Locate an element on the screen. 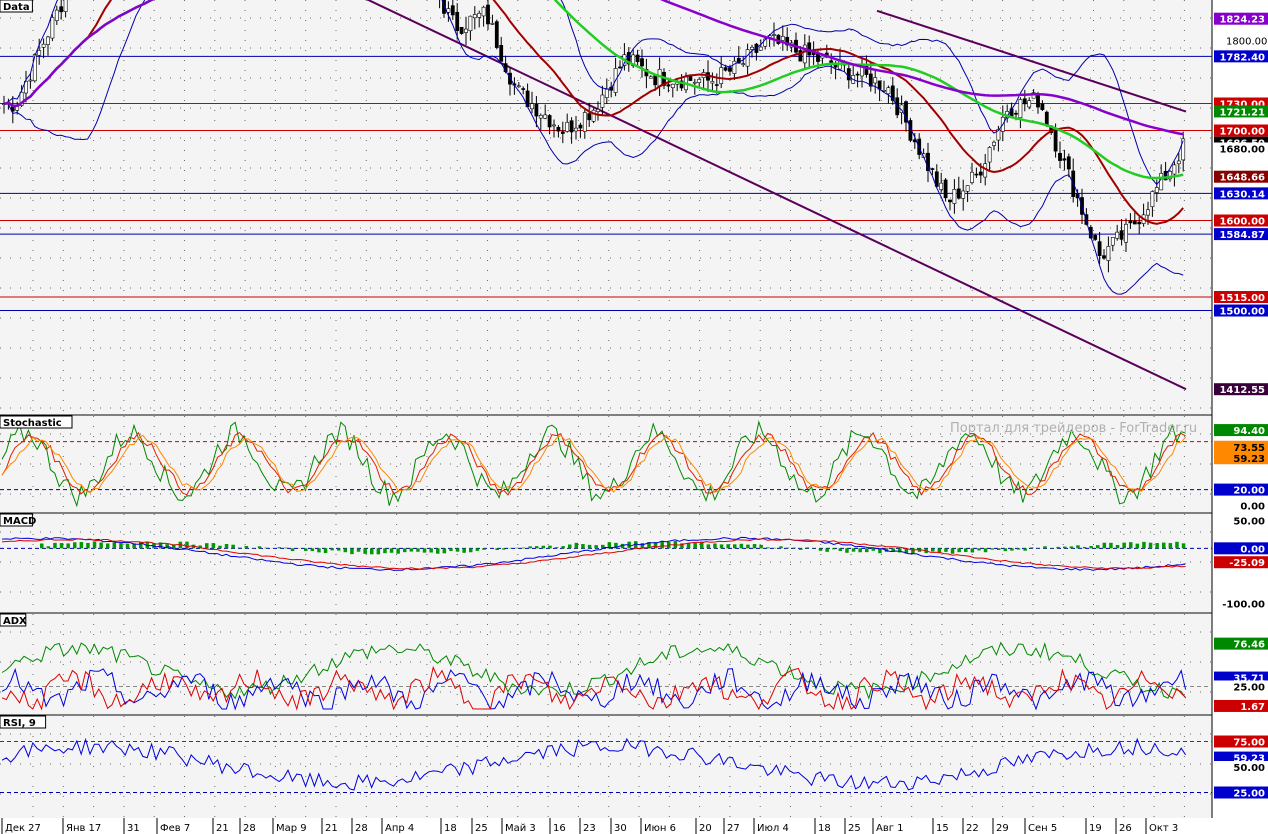  x-tick-label: Окт 3 is located at coordinates (1163, 828).